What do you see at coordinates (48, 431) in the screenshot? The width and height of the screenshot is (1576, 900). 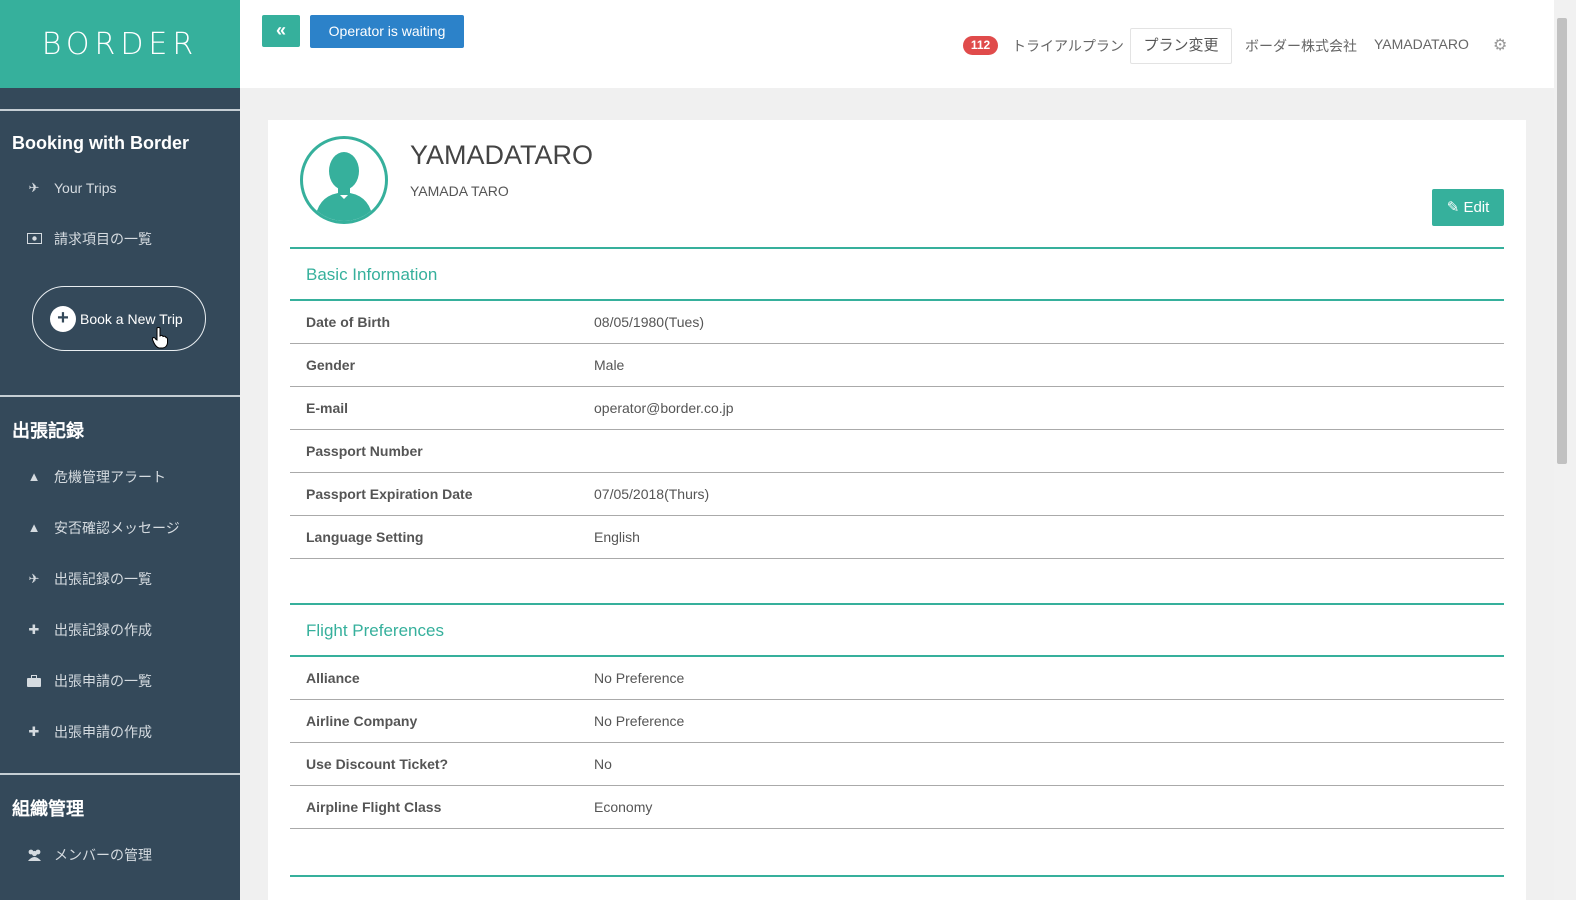 I see `section-heading-trip-records: 出張記録` at bounding box center [48, 431].